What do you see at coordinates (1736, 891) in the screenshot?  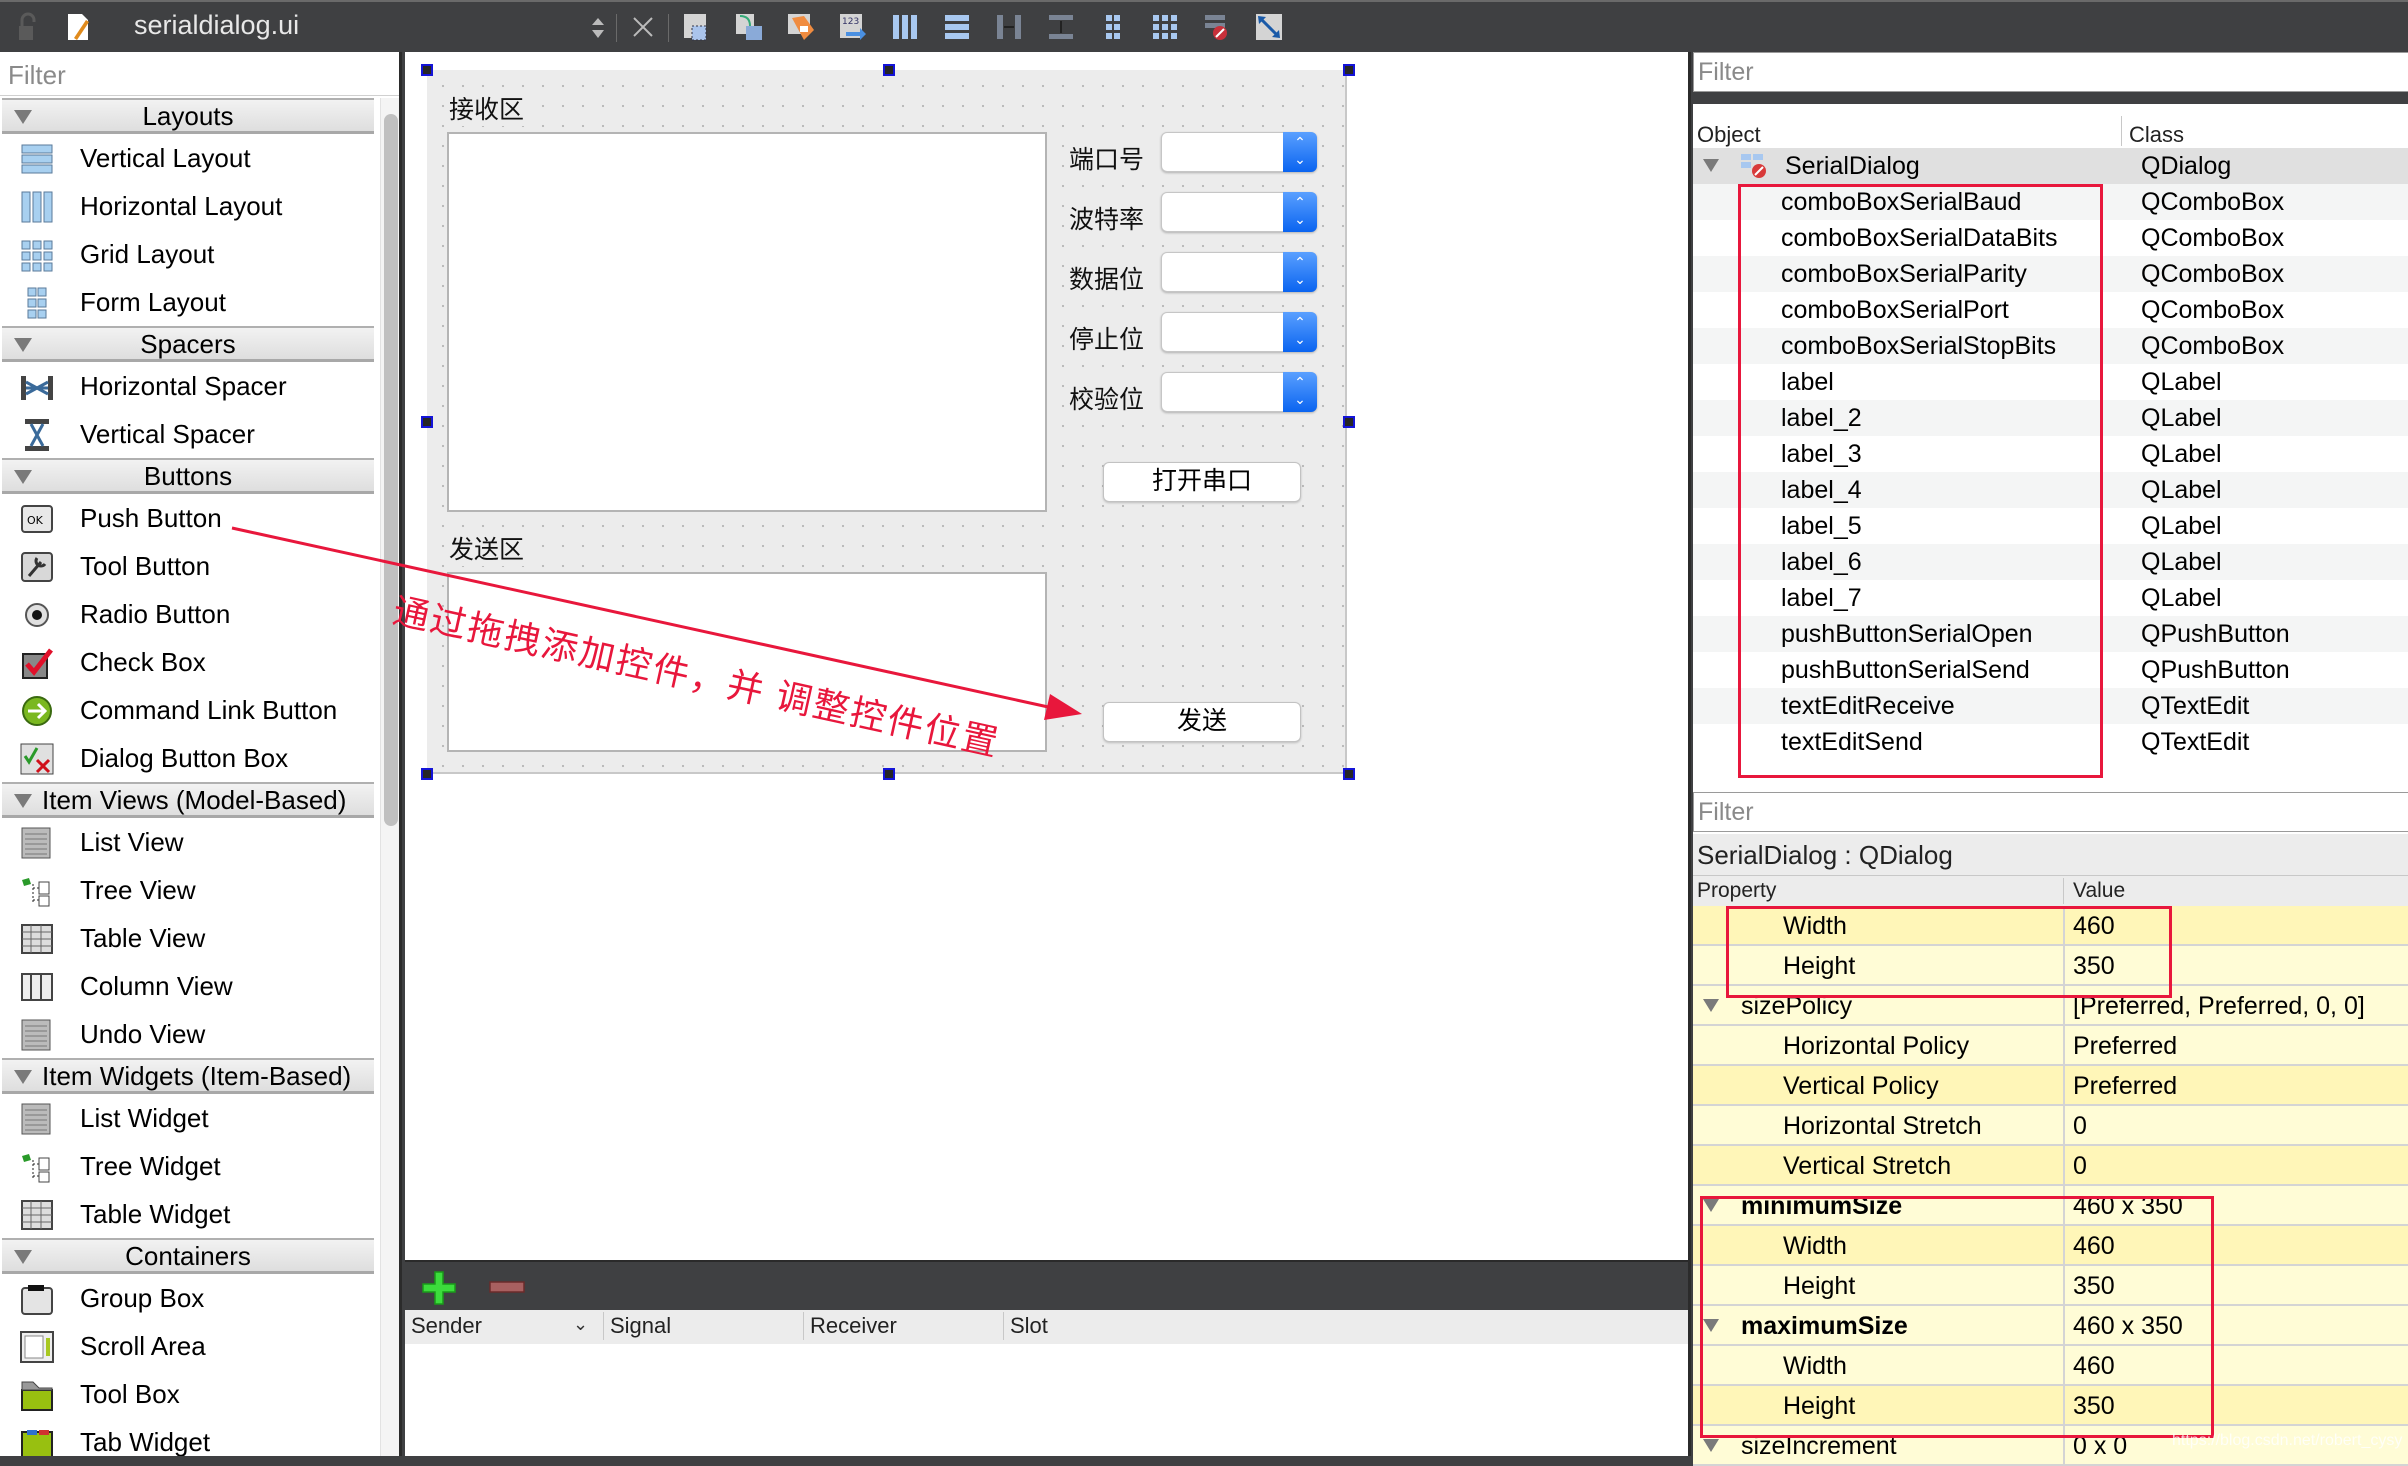 I see `column-property: Property` at bounding box center [1736, 891].